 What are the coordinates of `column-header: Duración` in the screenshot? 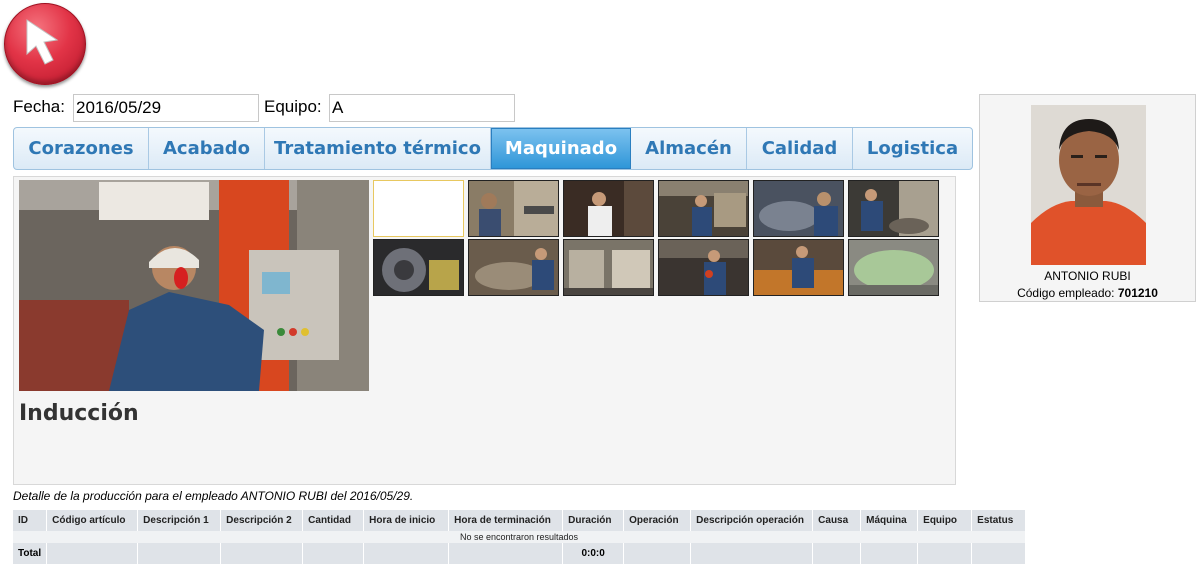 It's located at (593, 520).